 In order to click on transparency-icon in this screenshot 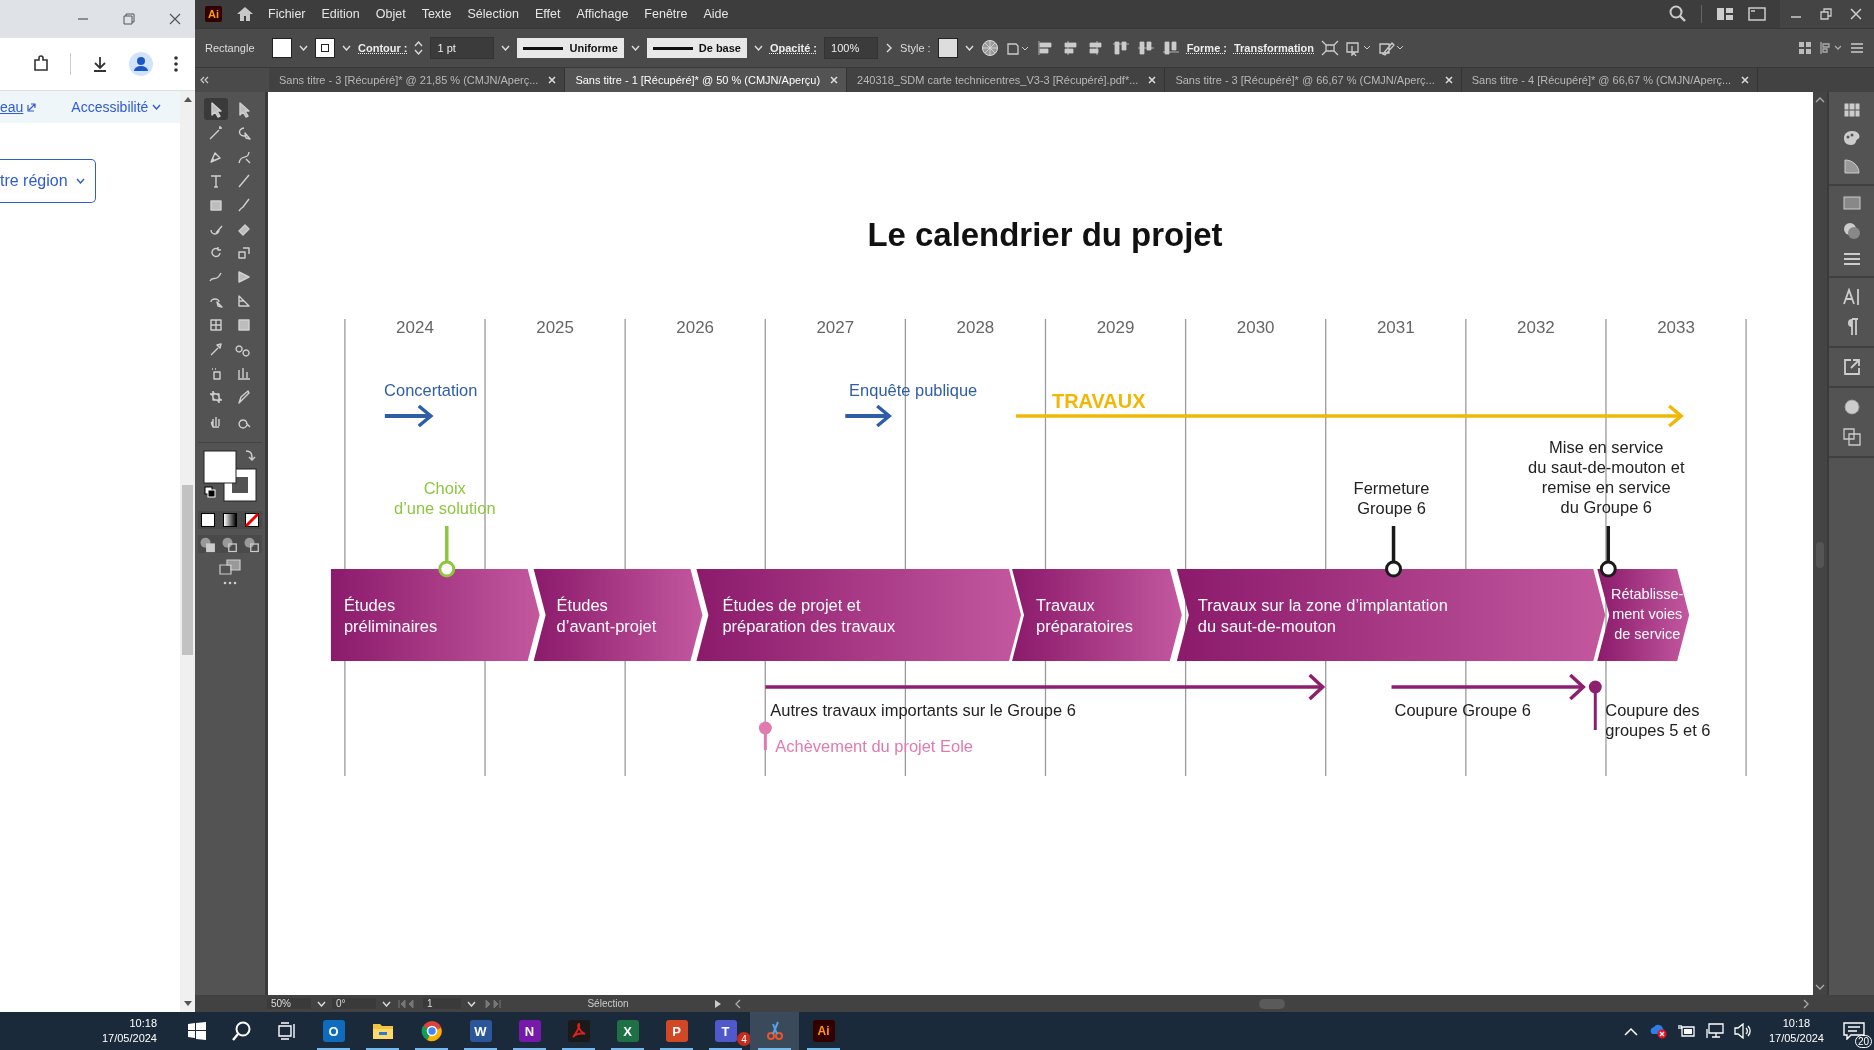, I will do `click(1851, 231)`.